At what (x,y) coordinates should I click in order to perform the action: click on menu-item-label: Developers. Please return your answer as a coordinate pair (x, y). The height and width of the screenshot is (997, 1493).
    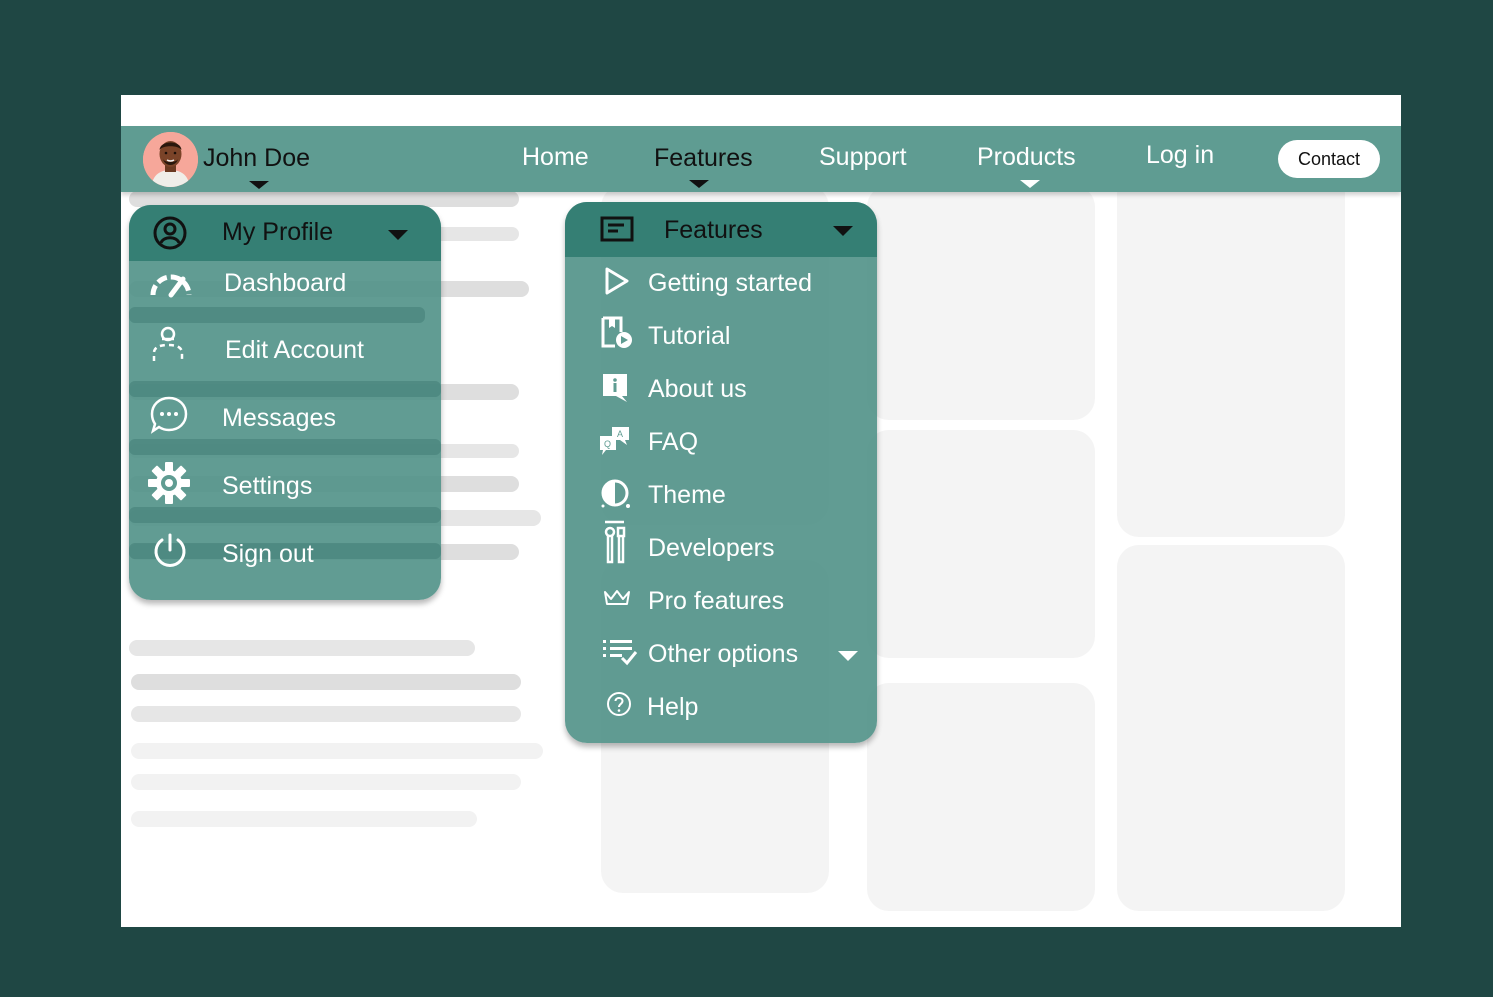
    Looking at the image, I should click on (711, 548).